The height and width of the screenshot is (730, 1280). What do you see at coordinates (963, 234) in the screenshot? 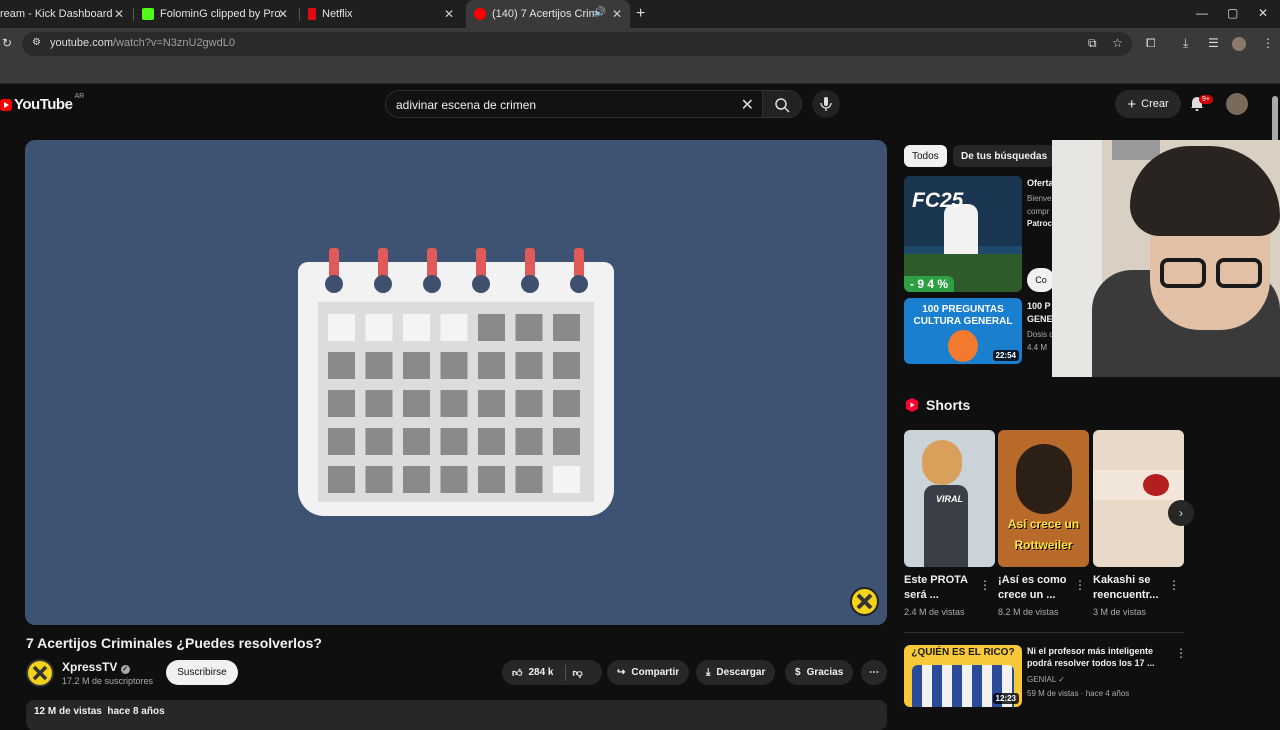
I see `recommended-thumbnail-fc25: FC25 - 9 4 %` at bounding box center [963, 234].